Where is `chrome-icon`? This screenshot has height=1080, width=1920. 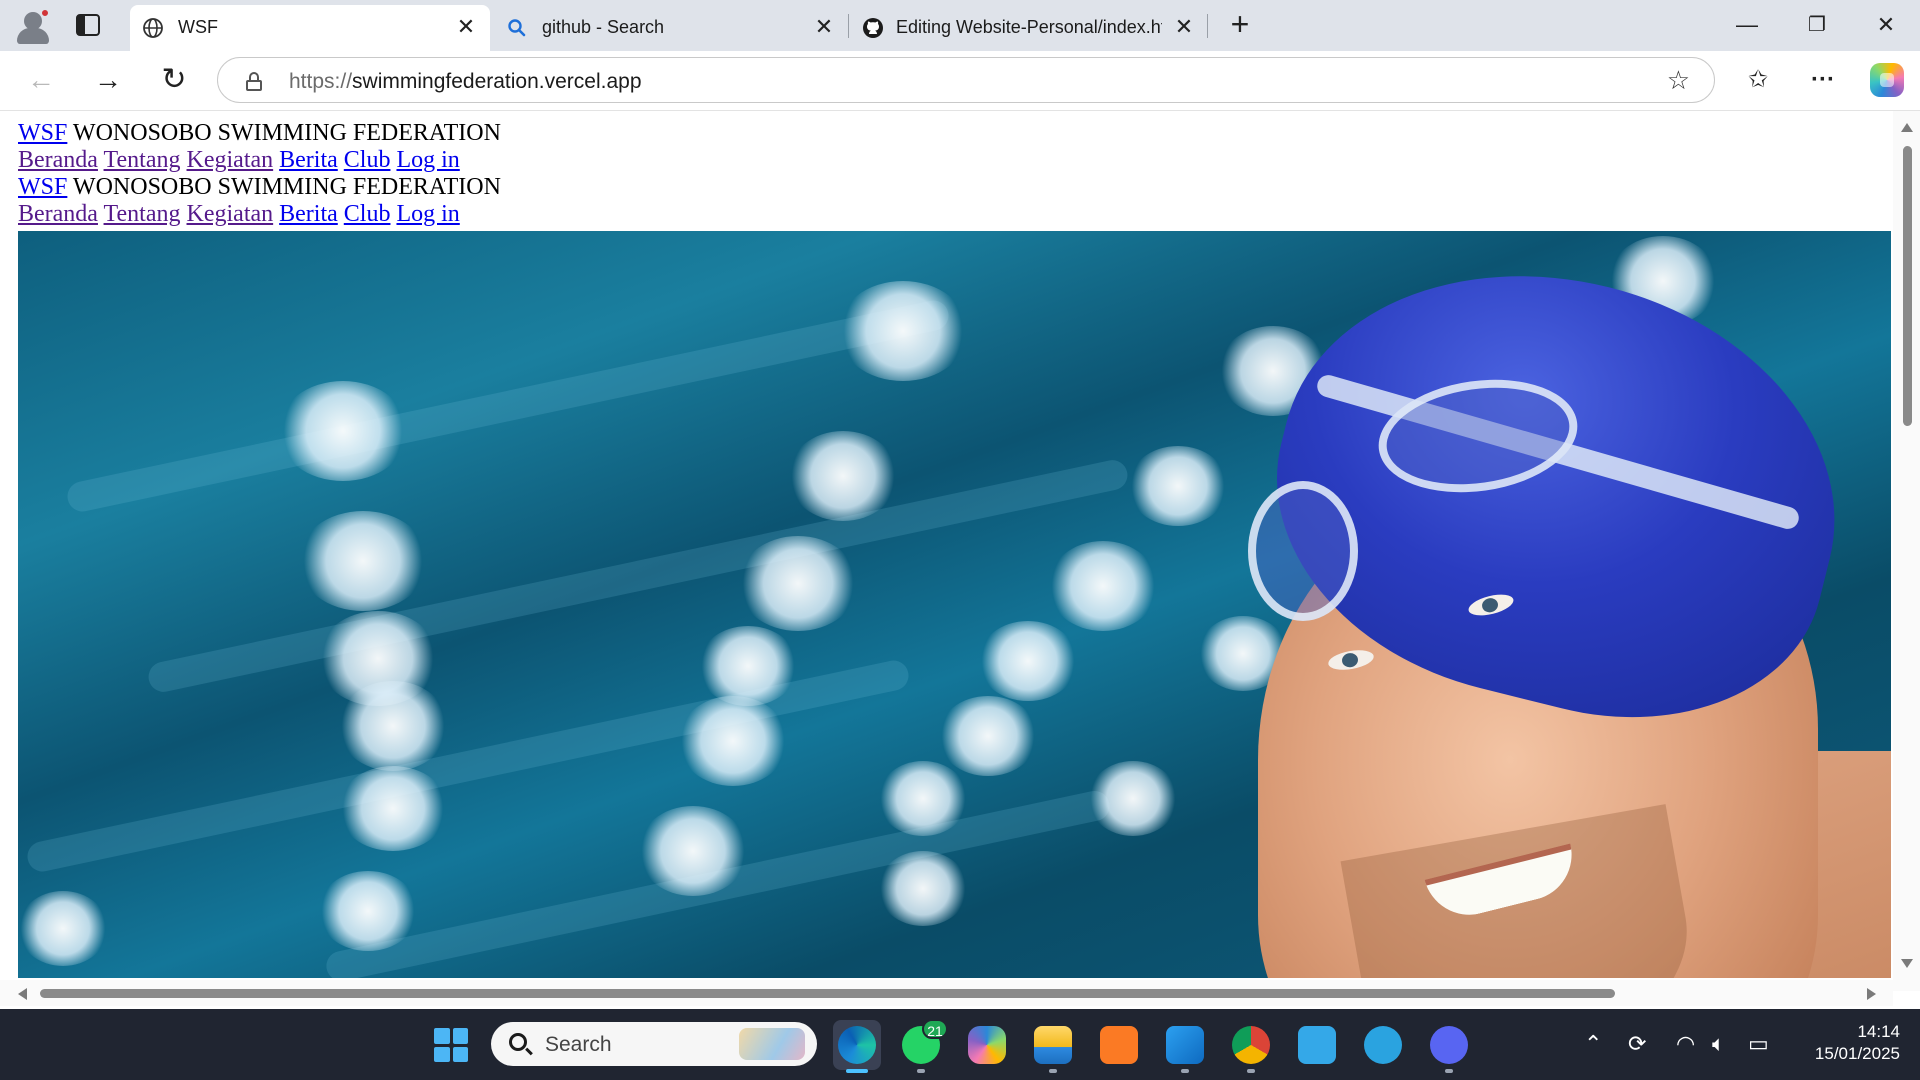
chrome-icon is located at coordinates (1251, 1045).